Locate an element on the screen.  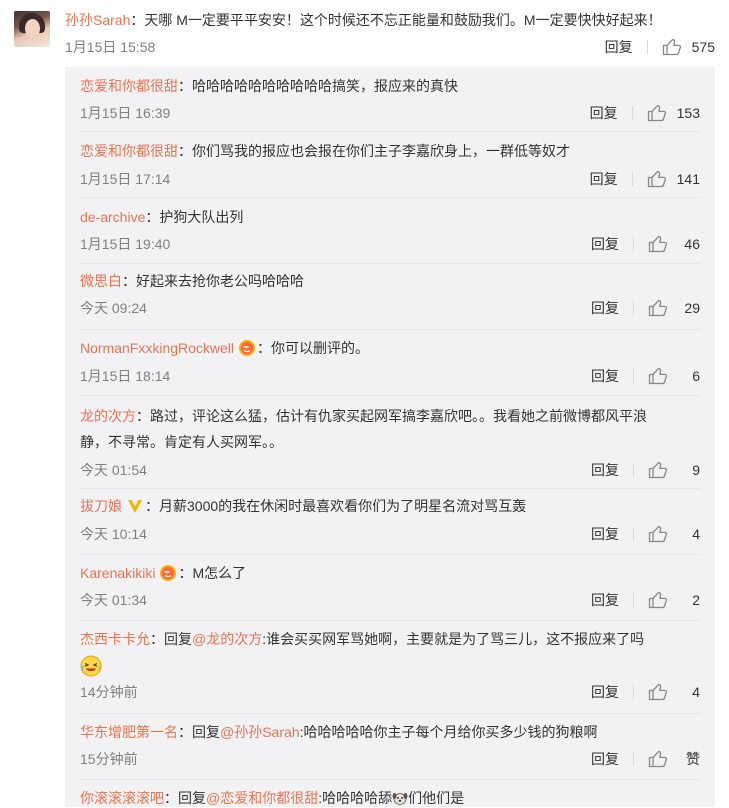
avatar is located at coordinates (32, 29).